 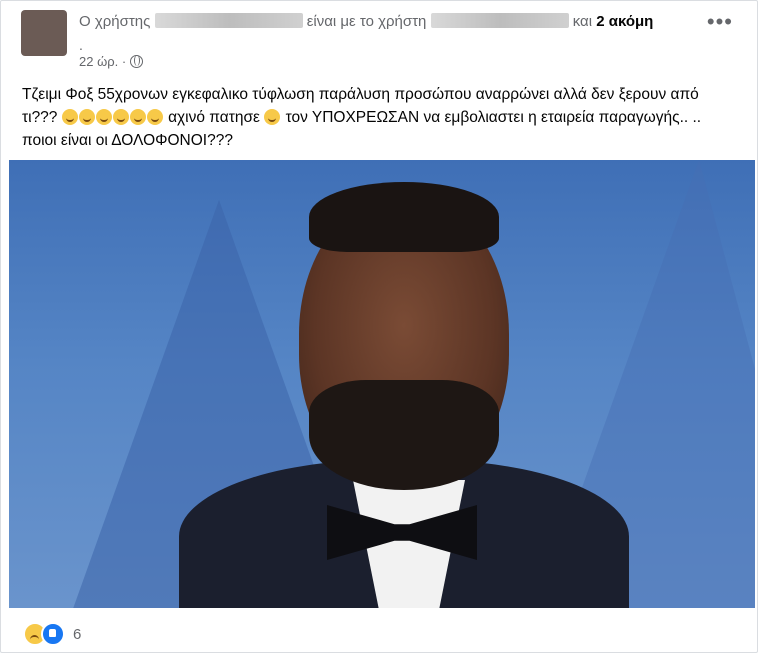 I want to click on header-middle: είναι με το χρήστη, so click(x=366, y=21).